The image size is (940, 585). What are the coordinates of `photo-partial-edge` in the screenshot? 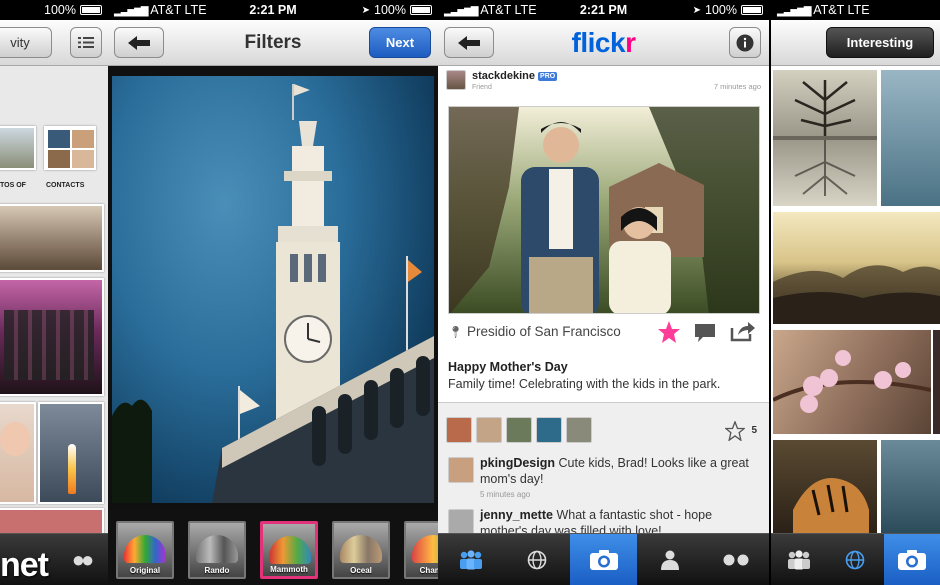 It's located at (936, 382).